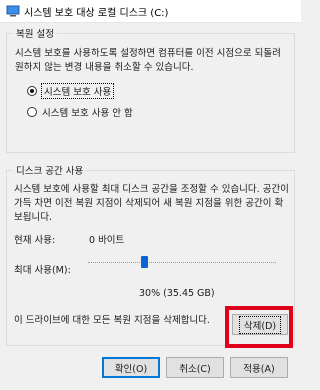 The width and height of the screenshot is (320, 390). Describe the element at coordinates (32, 112) in the screenshot. I see `disable-protection-radio` at that location.